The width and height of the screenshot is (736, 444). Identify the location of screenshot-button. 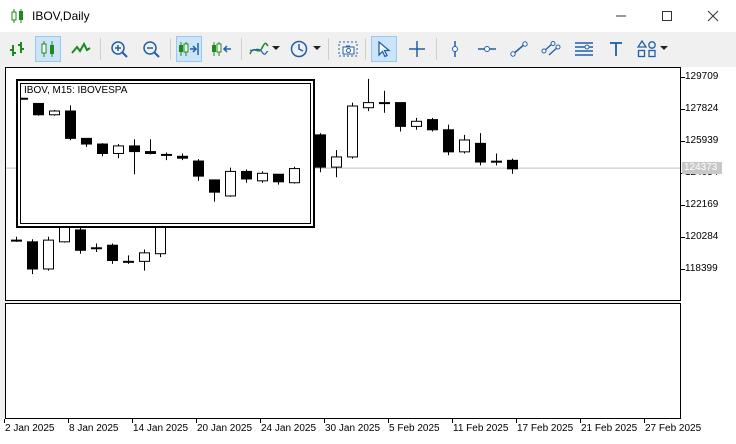
(348, 49).